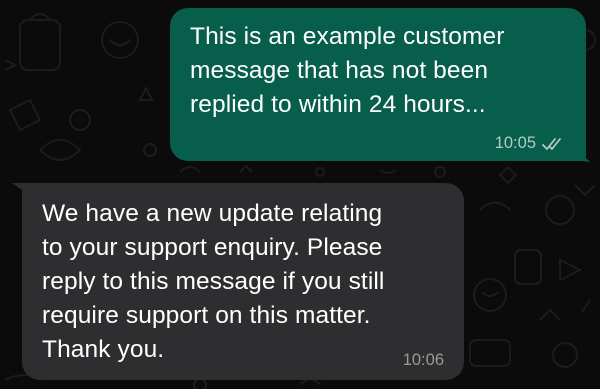 The image size is (600, 389). I want to click on message-meta: 10:05, so click(529, 143).